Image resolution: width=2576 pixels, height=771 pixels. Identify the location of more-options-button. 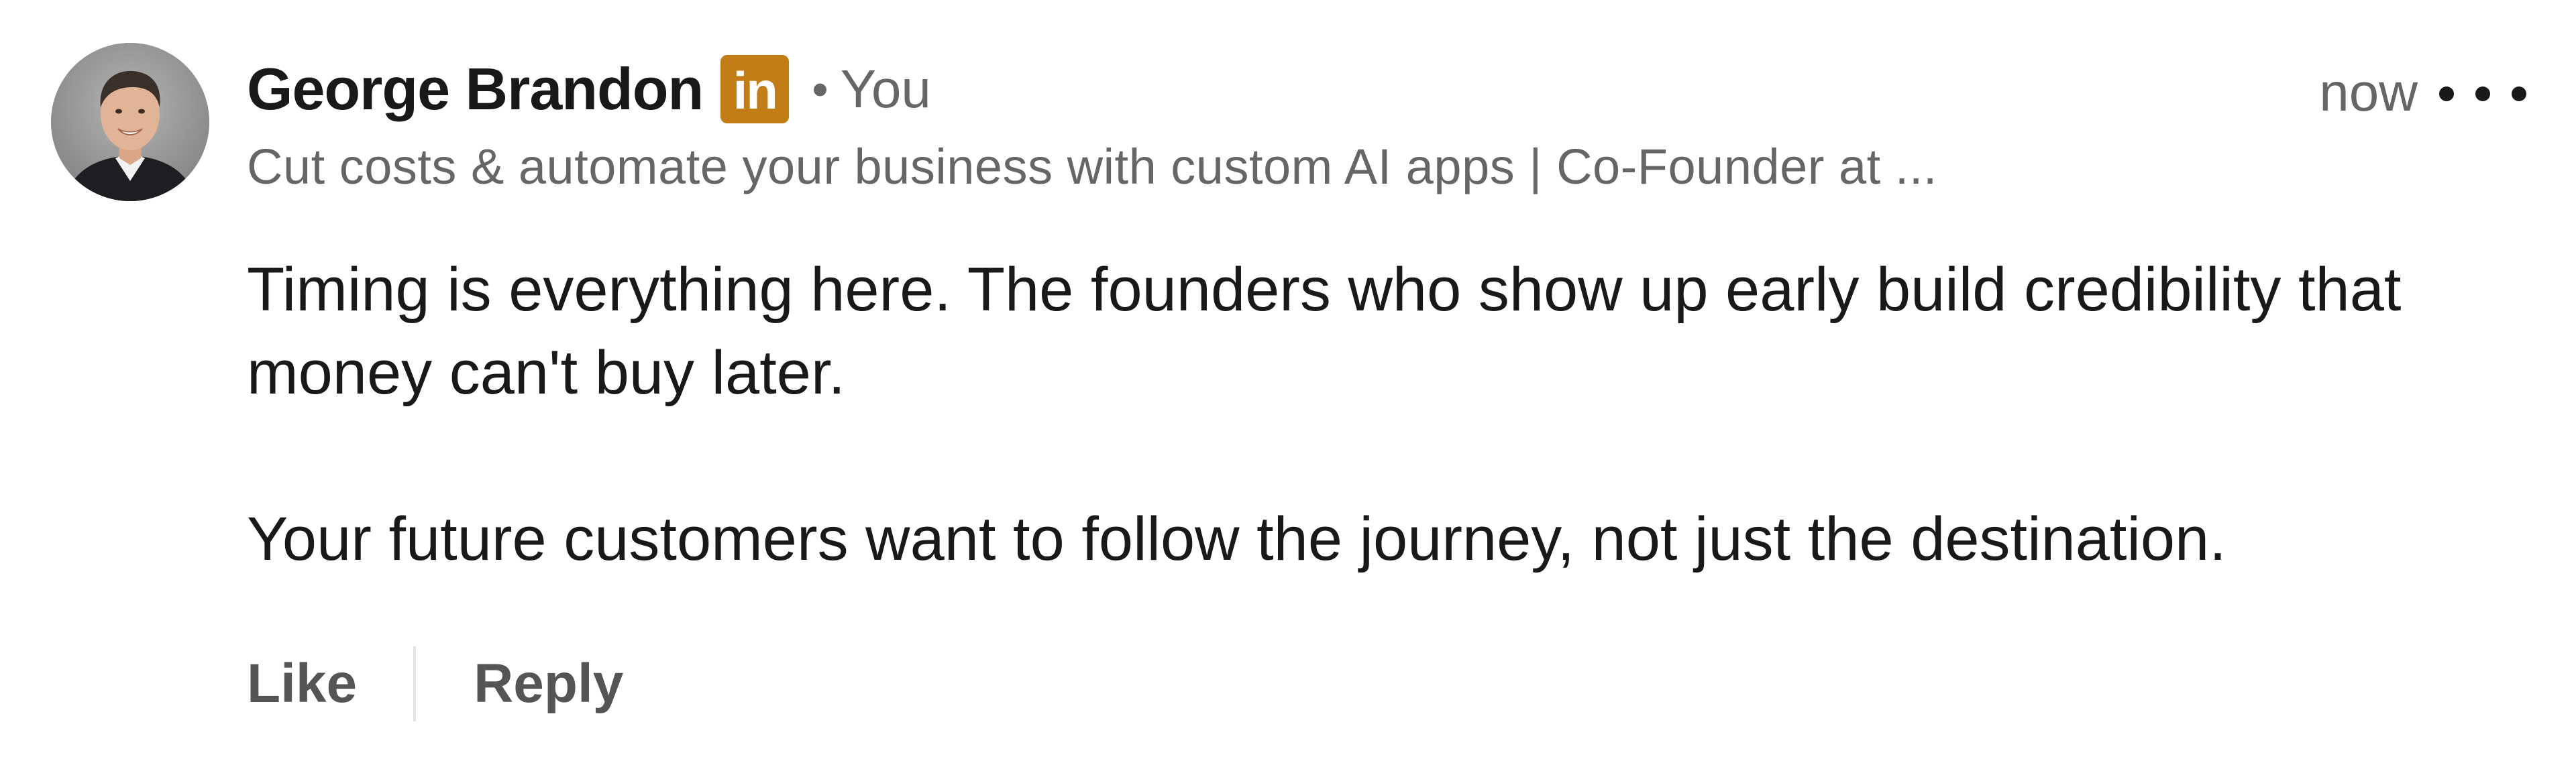
(2482, 94).